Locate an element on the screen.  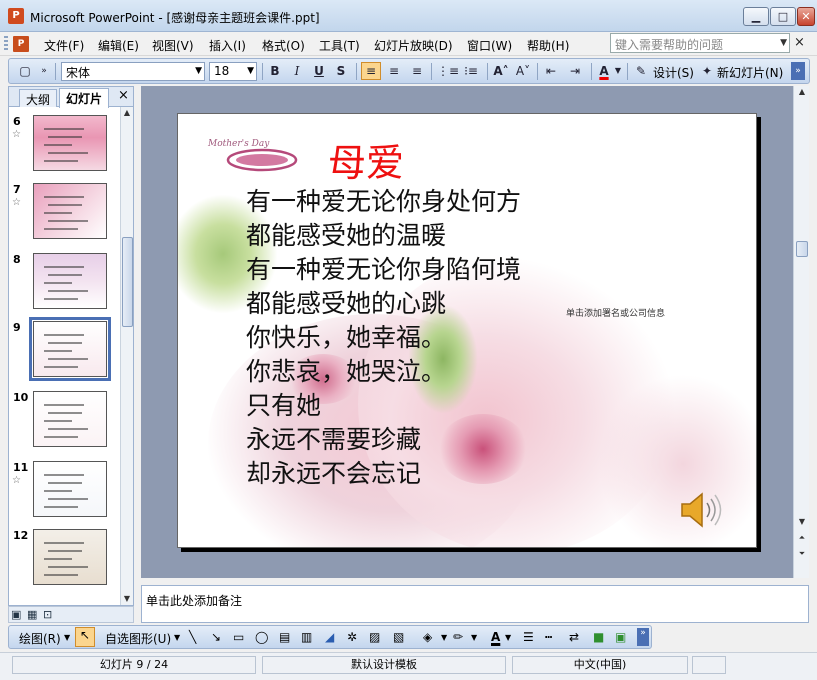
arrow-icon: ↘ is located at coordinates (216, 637).